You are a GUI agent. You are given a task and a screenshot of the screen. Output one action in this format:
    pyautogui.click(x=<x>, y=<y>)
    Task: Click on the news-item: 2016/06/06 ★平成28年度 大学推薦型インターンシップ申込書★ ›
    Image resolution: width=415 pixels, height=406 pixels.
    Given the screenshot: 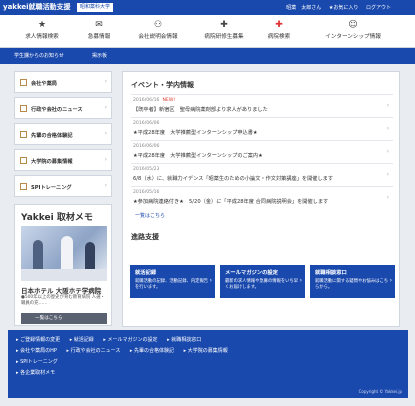 What is the action you would take?
    pyautogui.click(x=262, y=127)
    